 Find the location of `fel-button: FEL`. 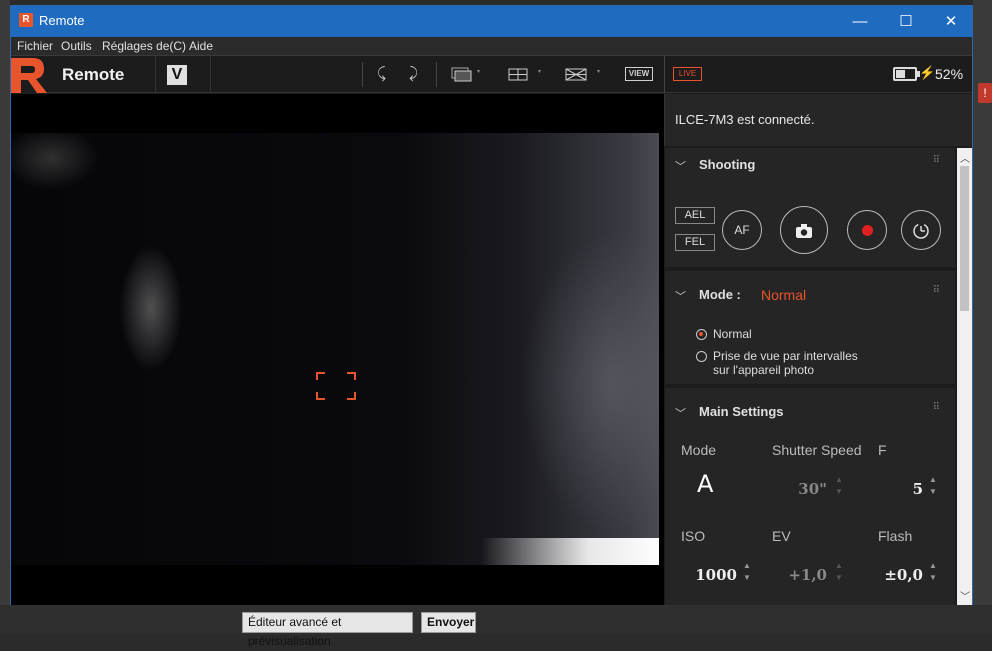

fel-button: FEL is located at coordinates (695, 242).